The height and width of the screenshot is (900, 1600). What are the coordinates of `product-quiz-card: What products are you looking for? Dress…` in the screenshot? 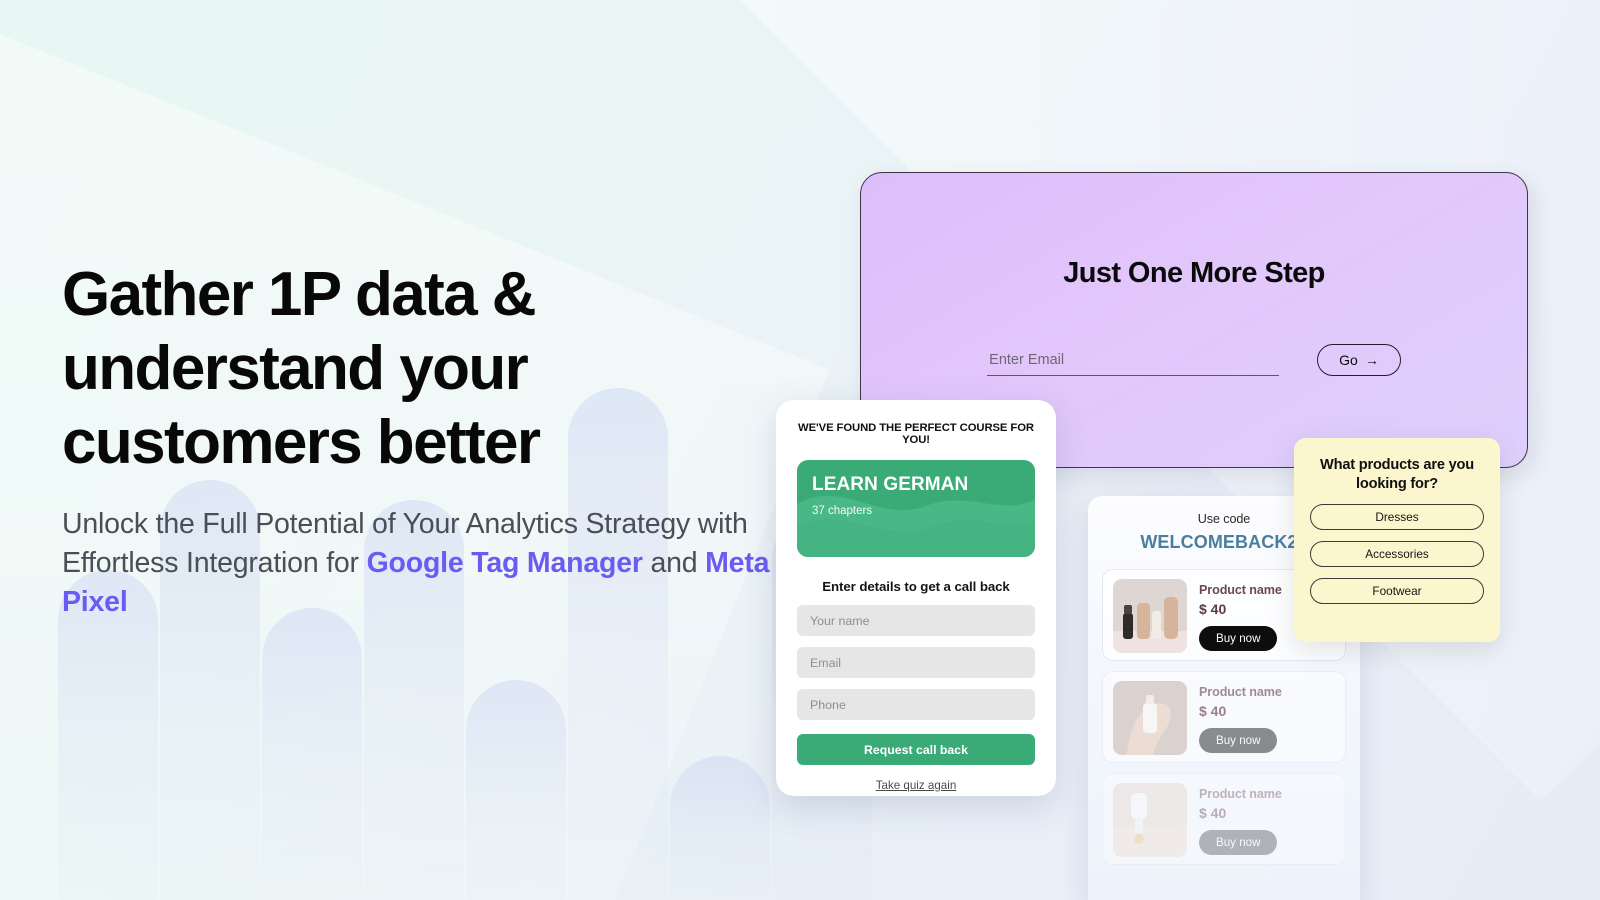 It's located at (1397, 540).